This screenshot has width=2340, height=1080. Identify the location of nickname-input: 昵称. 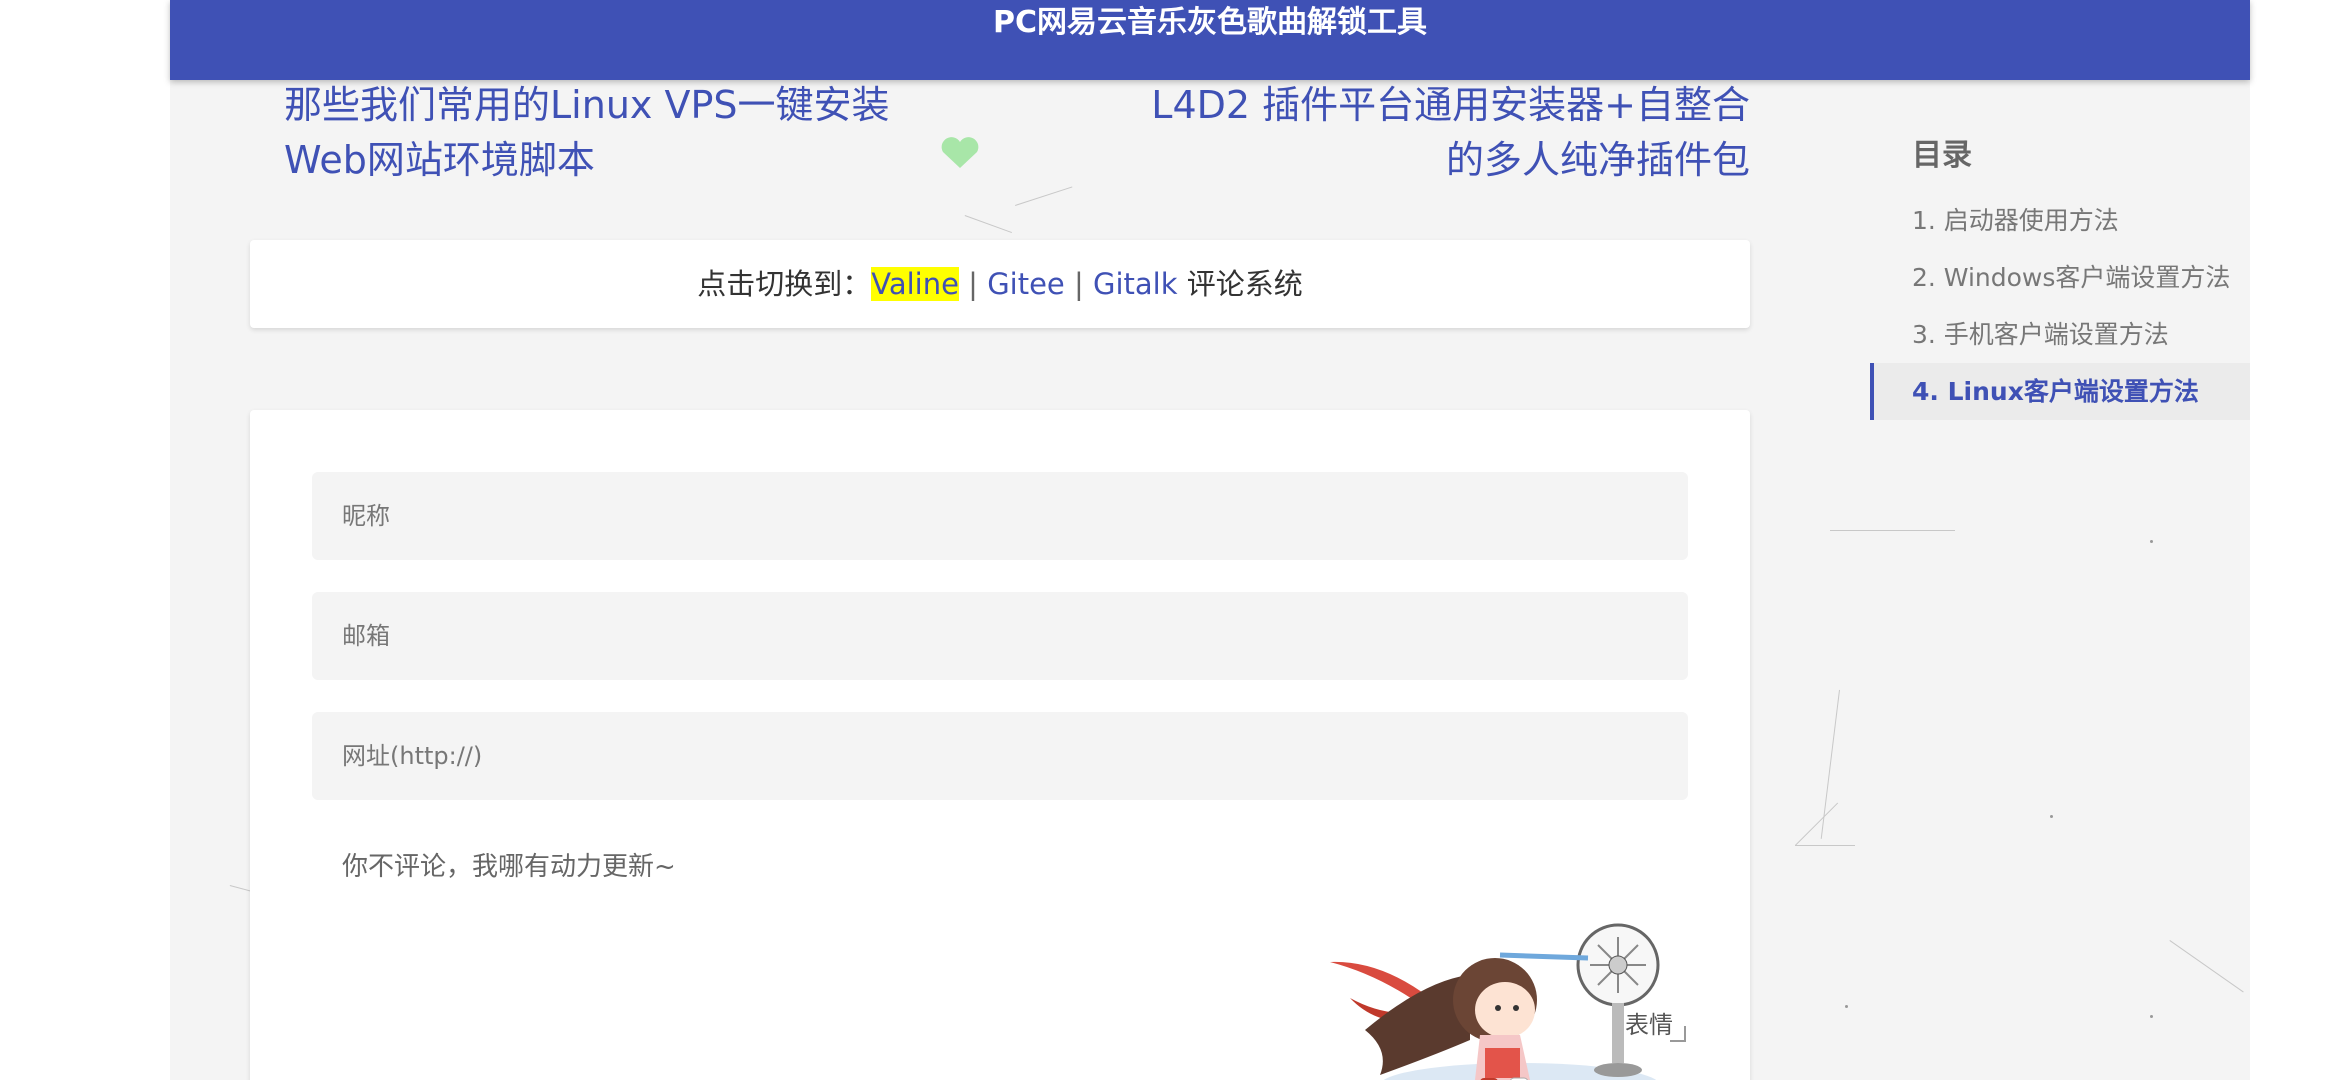
(1000, 516).